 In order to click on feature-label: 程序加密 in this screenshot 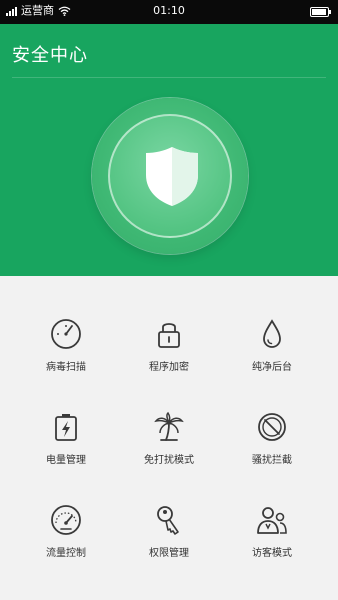, I will do `click(169, 367)`.